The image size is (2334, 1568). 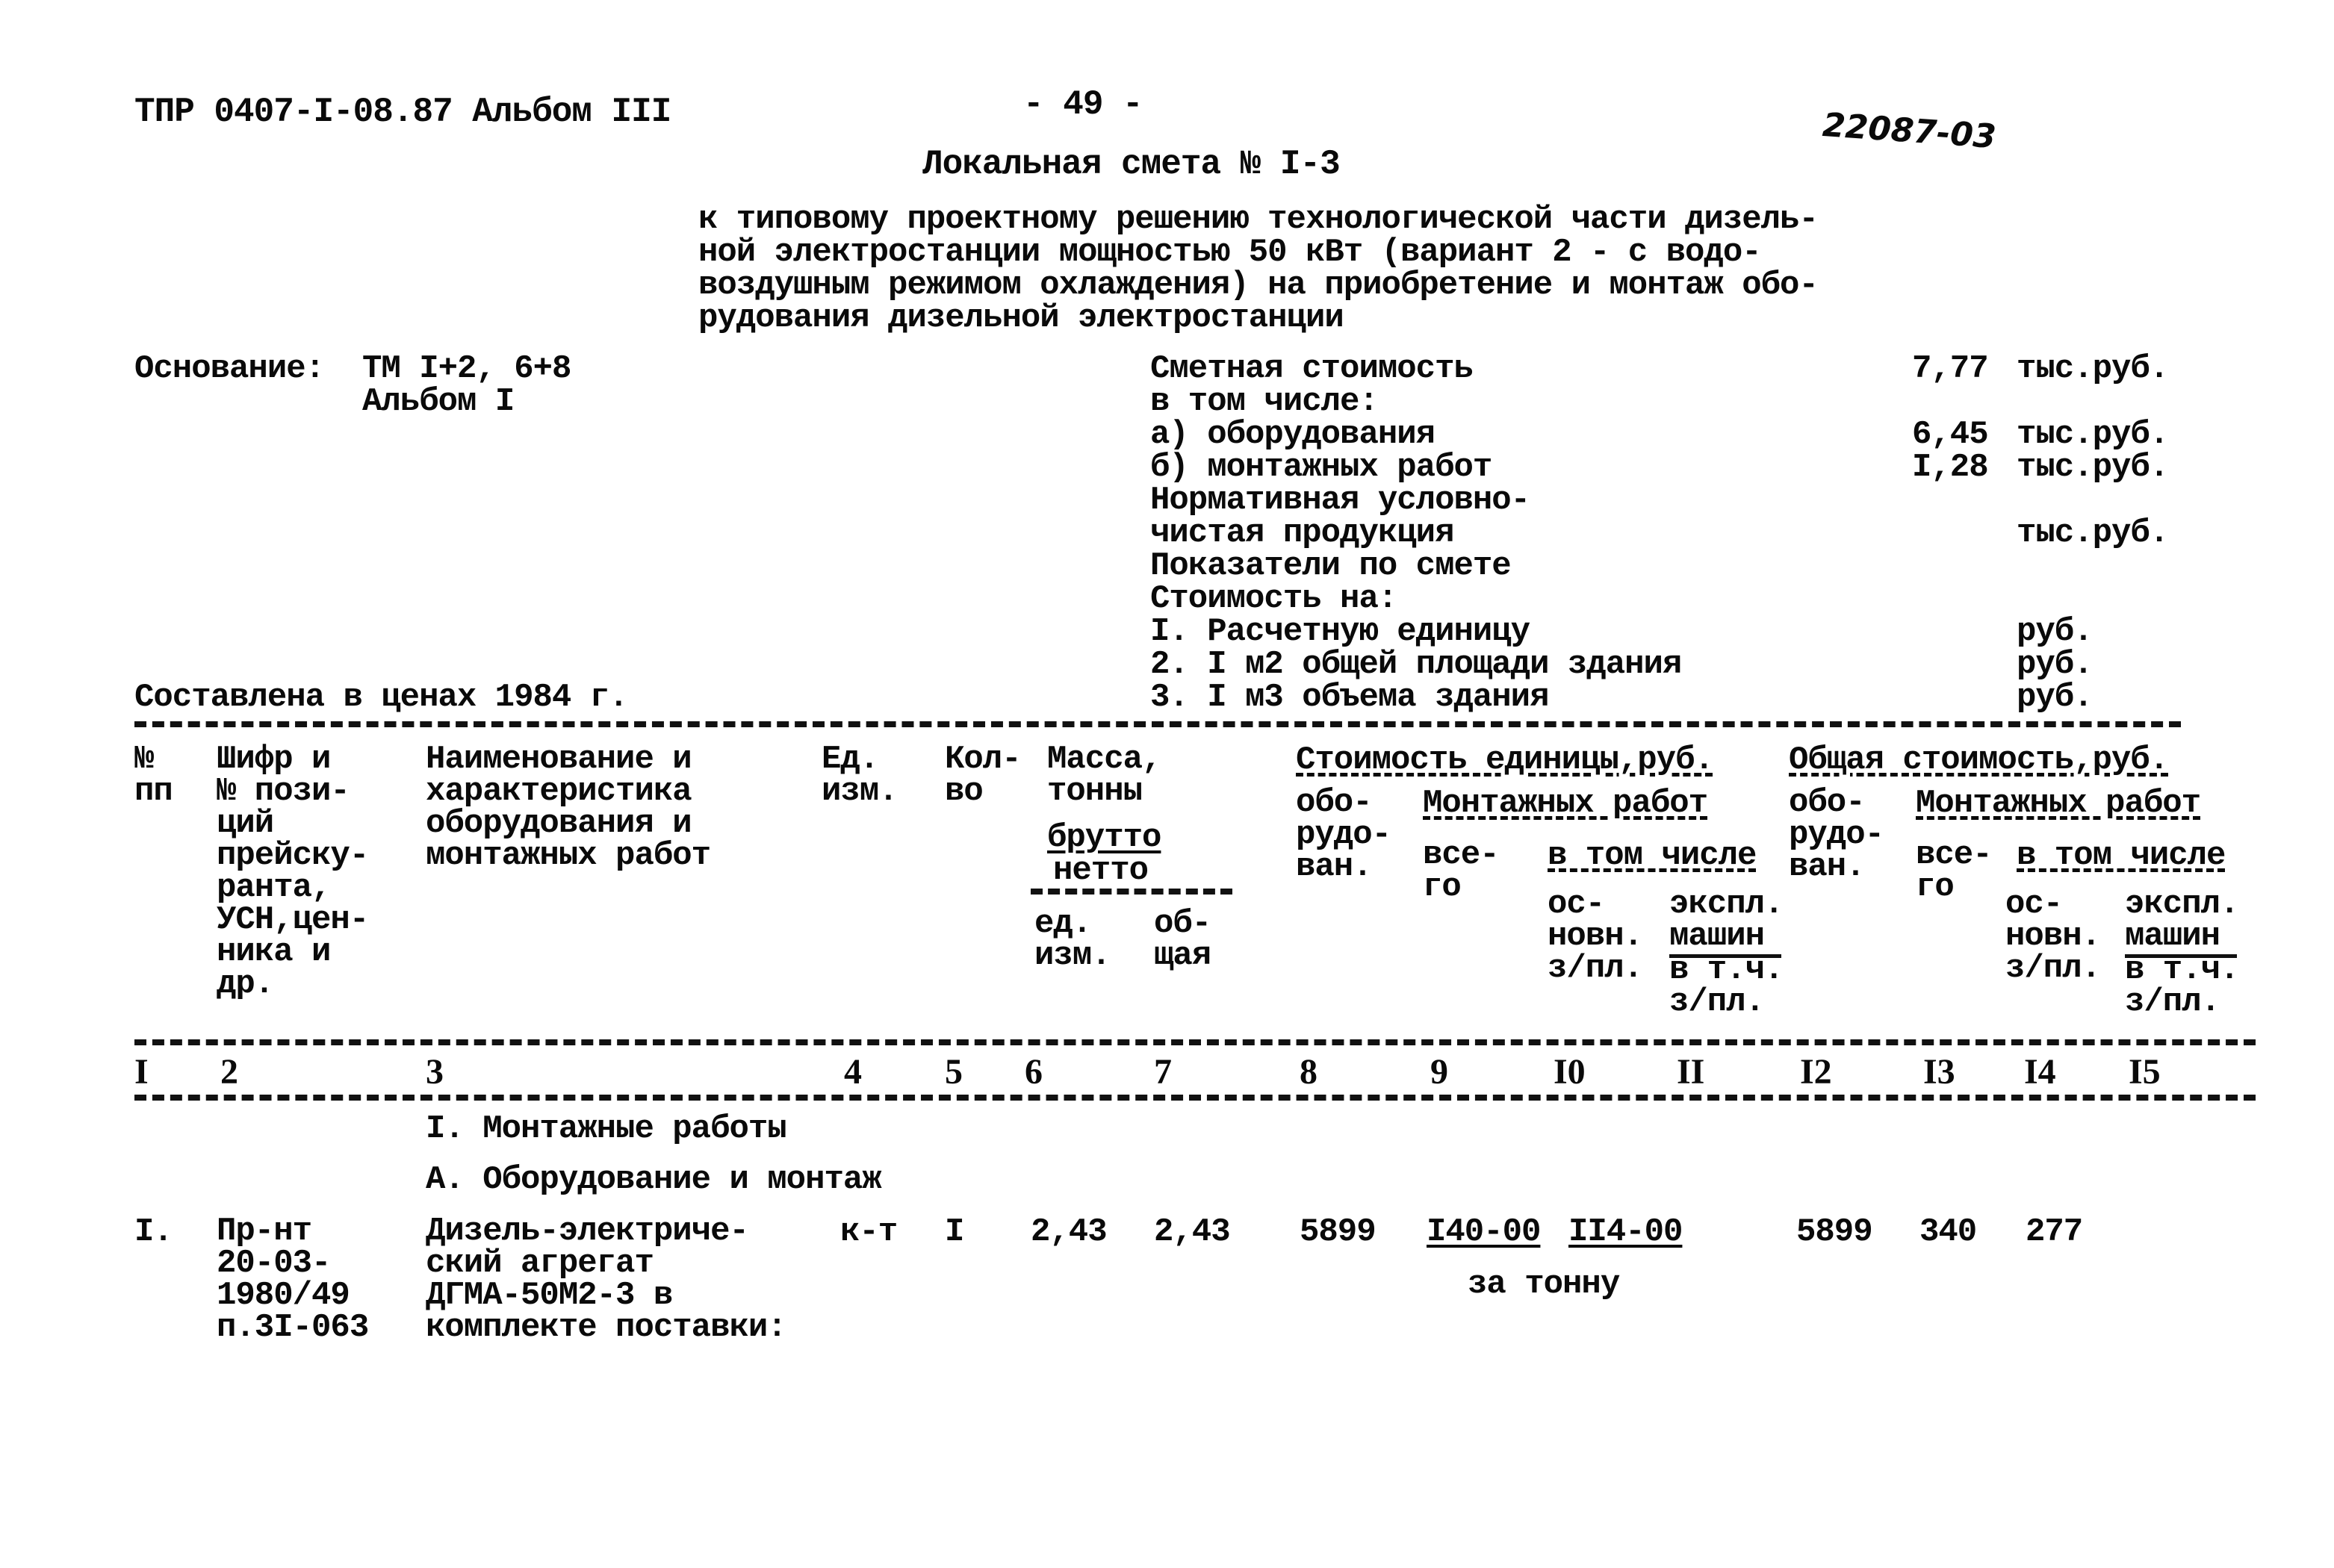 I want to click on column-number: I2, so click(x=1816, y=1072).